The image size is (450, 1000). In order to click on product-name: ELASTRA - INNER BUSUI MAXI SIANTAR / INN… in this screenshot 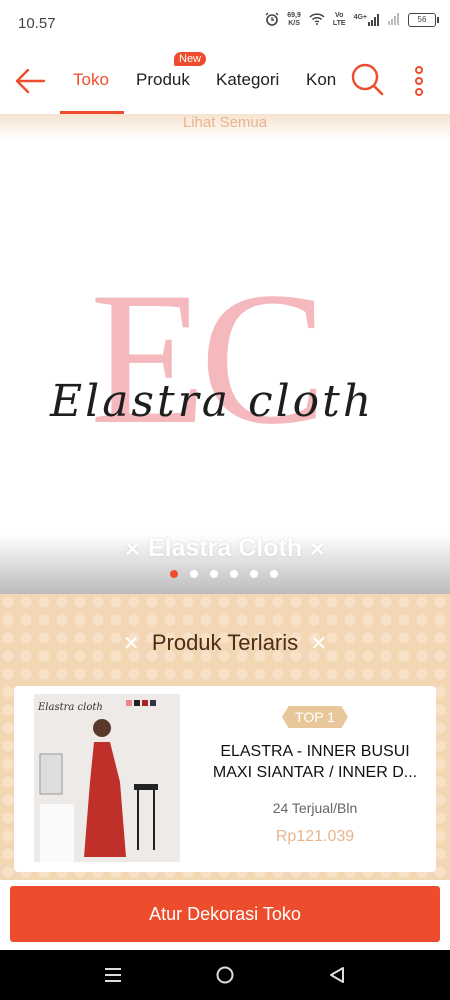, I will do `click(315, 762)`.